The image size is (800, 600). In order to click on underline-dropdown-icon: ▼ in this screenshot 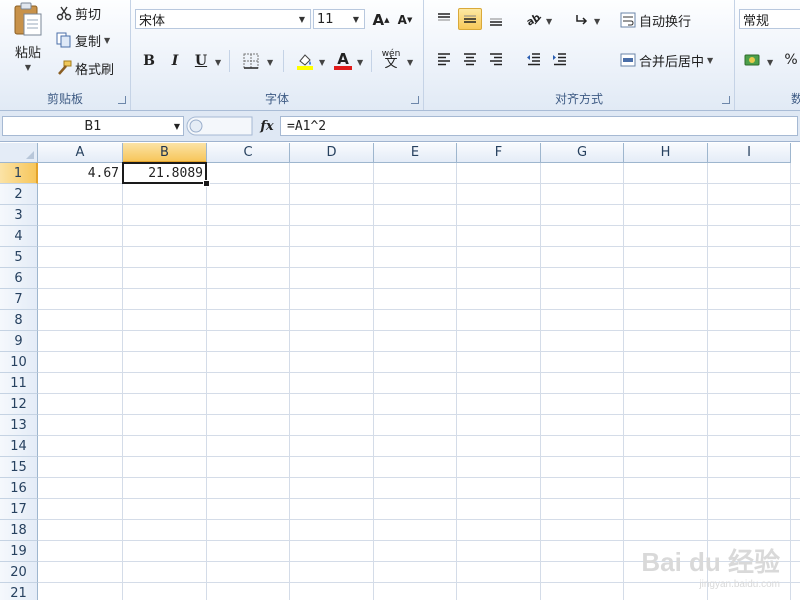, I will do `click(218, 62)`.